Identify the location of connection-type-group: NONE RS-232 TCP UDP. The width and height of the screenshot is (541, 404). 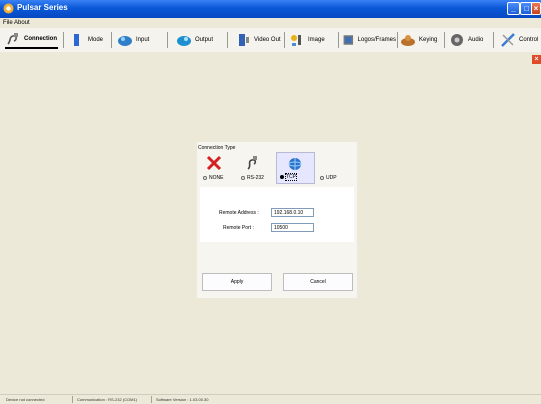
(277, 168).